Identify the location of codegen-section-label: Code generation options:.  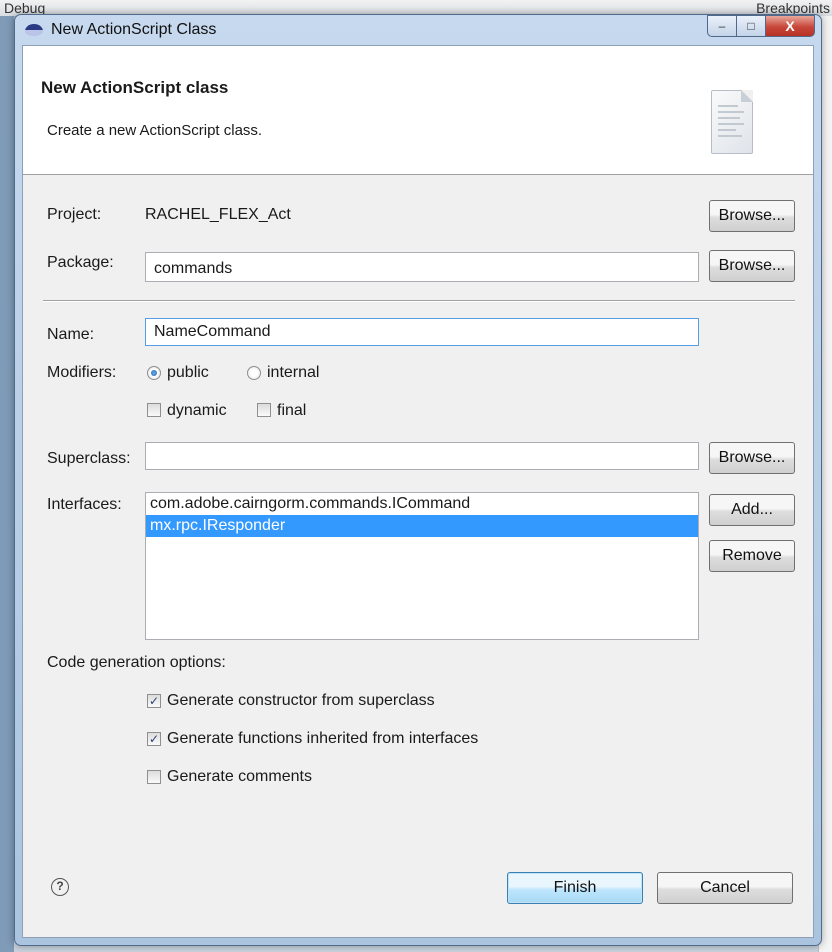
(136, 662).